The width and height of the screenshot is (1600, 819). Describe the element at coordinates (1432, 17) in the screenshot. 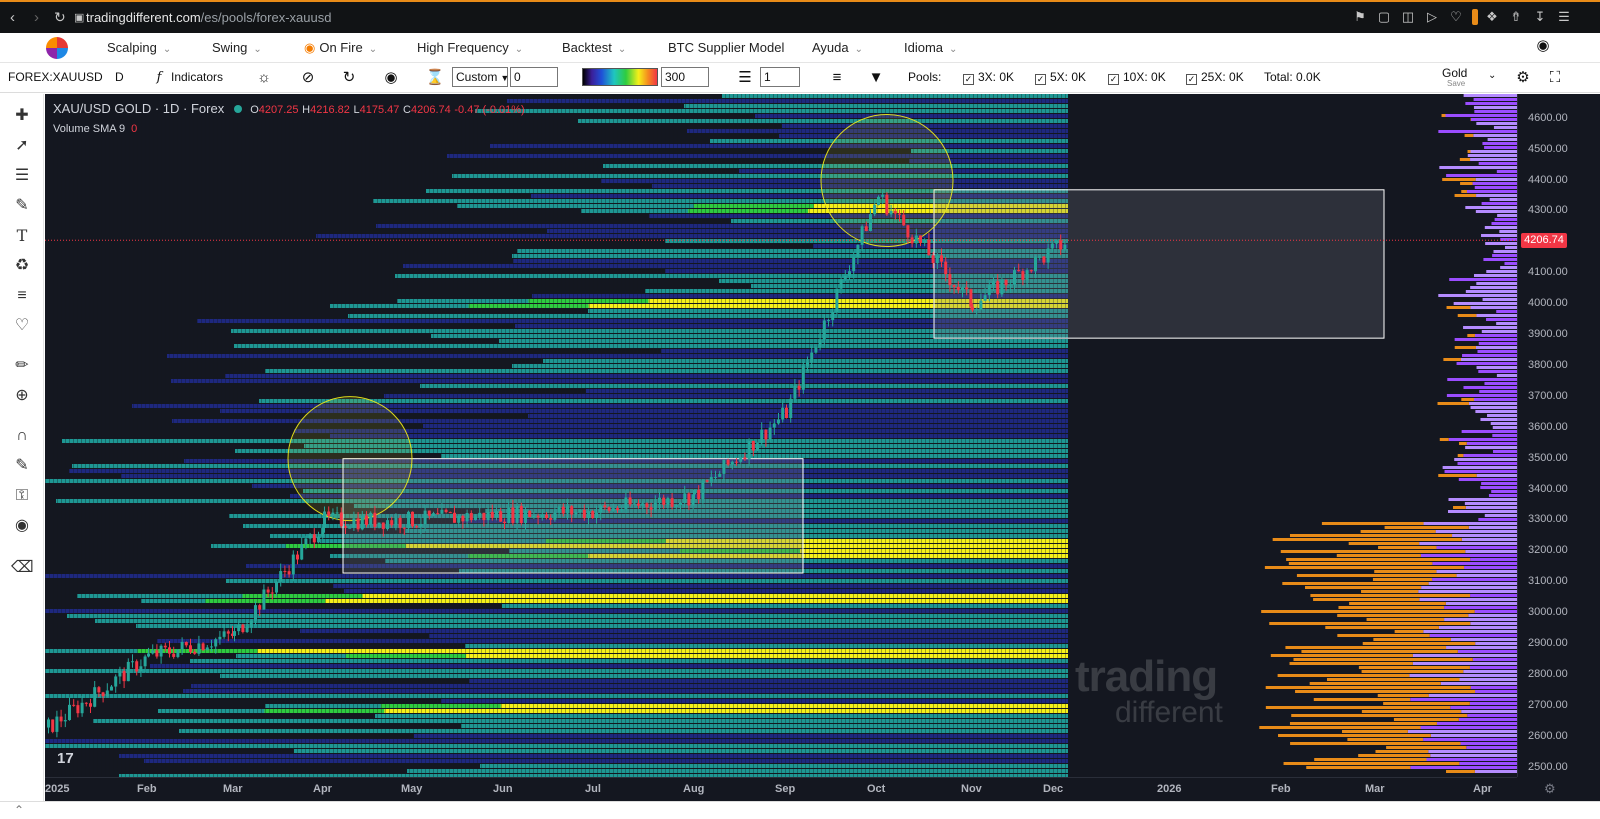

I see `play-icon: ▷` at that location.